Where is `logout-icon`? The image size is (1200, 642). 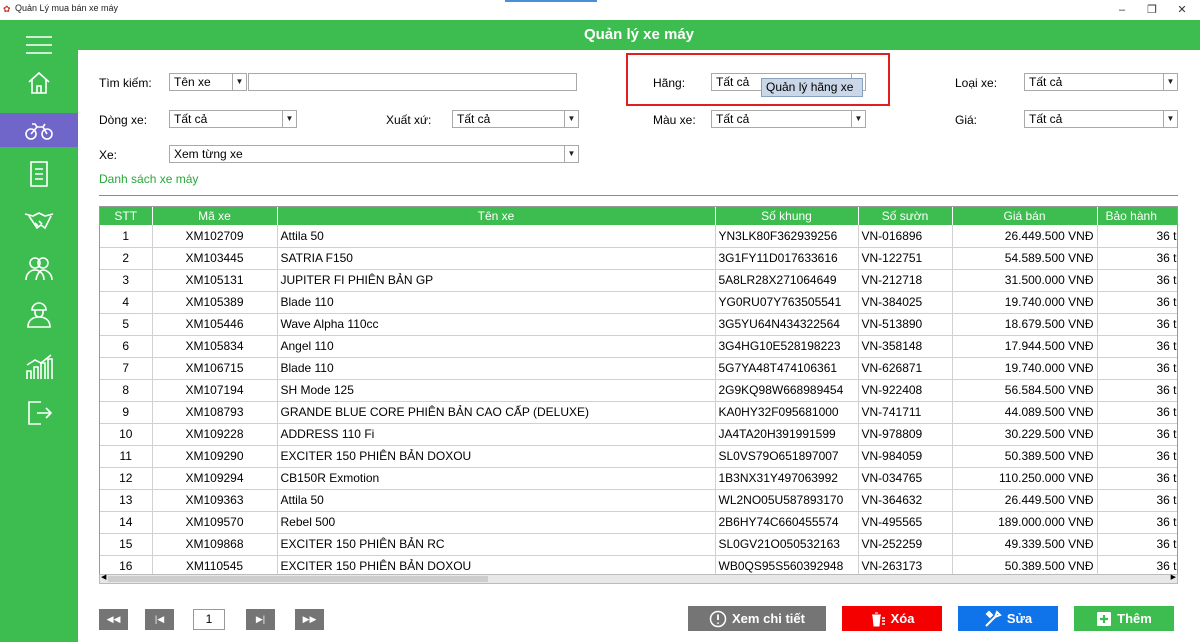 logout-icon is located at coordinates (39, 412).